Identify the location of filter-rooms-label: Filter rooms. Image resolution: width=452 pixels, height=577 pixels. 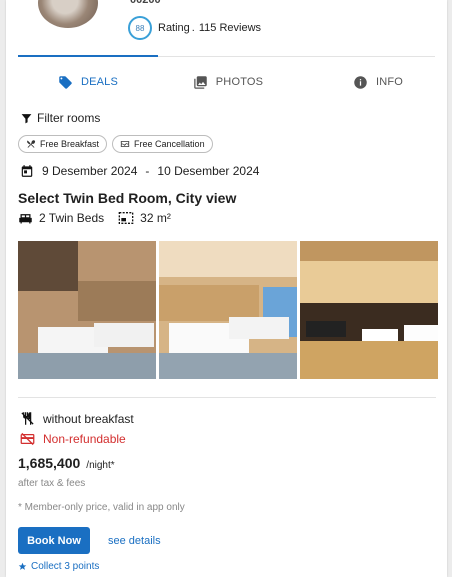
(69, 118).